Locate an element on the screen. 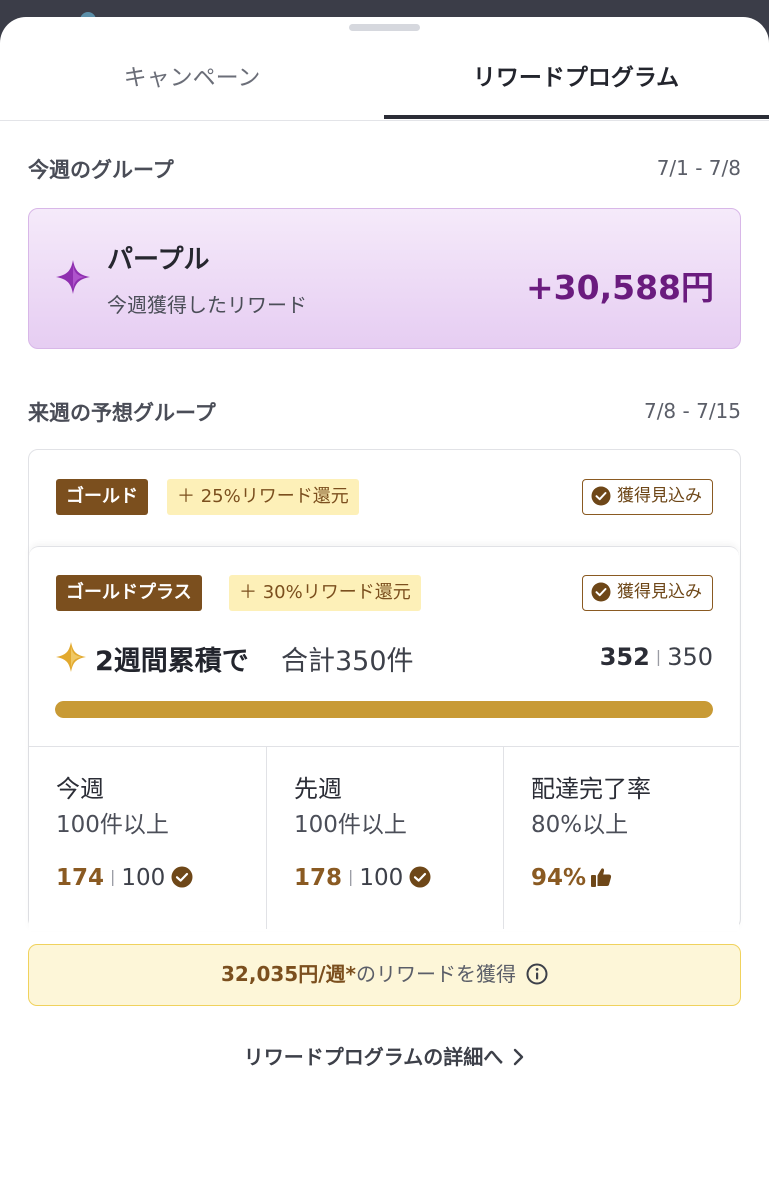 This screenshot has height=1200, width=769. stat-title: 配達完了率 is located at coordinates (591, 789).